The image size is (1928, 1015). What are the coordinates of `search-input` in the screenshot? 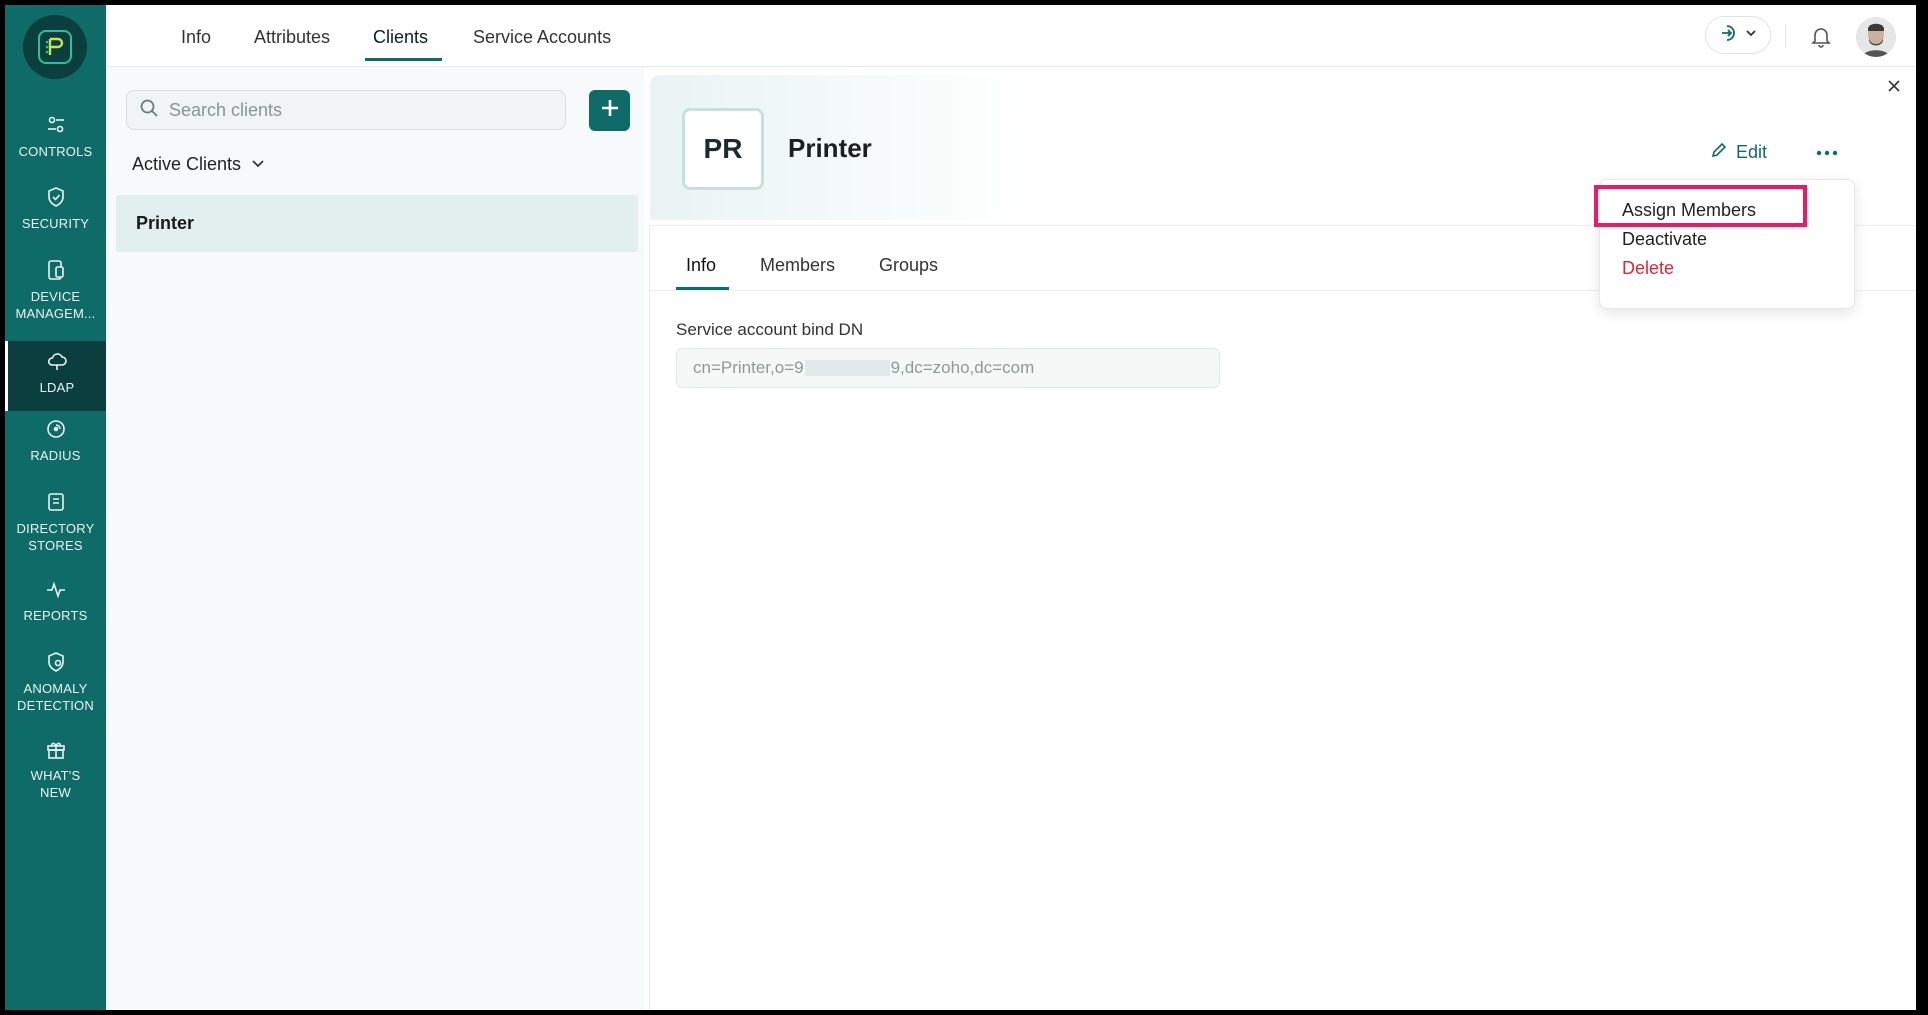 It's located at (359, 110).